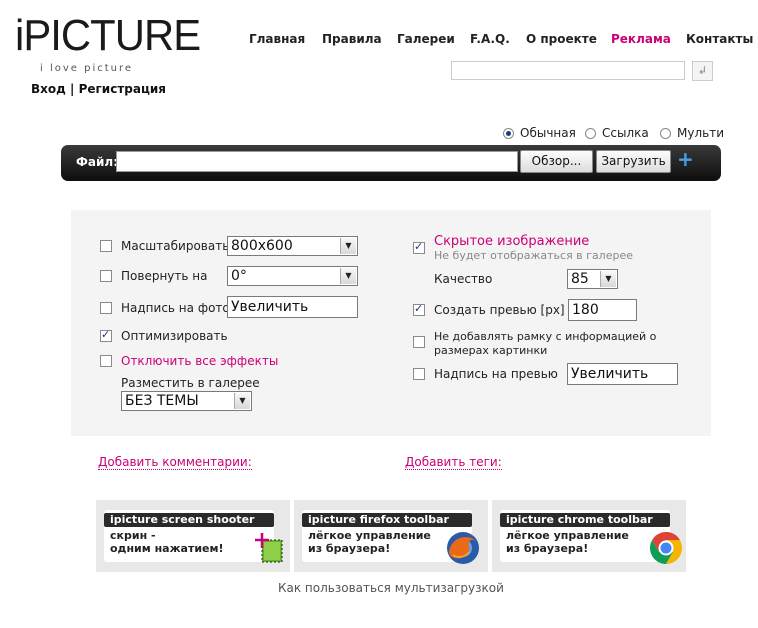 Image resolution: width=758 pixels, height=628 pixels. I want to click on disable-effects-checkbox, so click(106, 361).